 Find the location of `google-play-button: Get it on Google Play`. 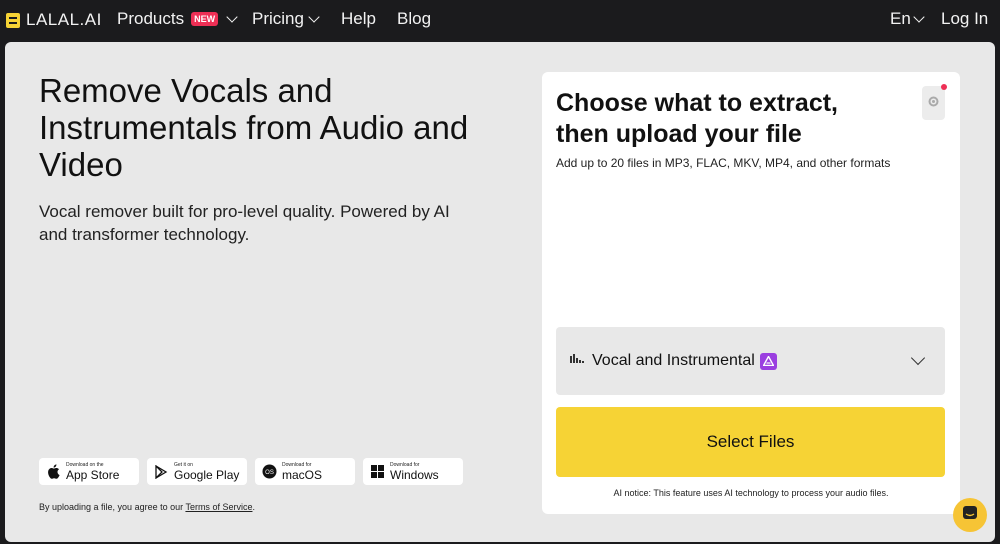

google-play-button: Get it on Google Play is located at coordinates (197, 471).